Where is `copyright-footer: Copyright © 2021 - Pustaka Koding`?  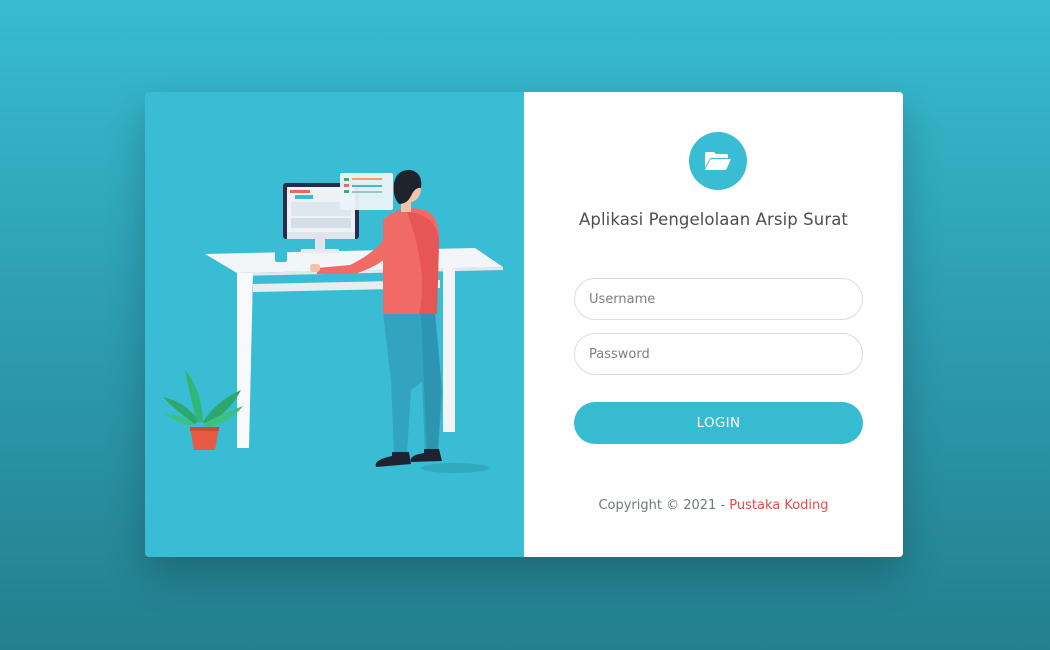
copyright-footer: Copyright © 2021 - Pustaka Koding is located at coordinates (713, 505).